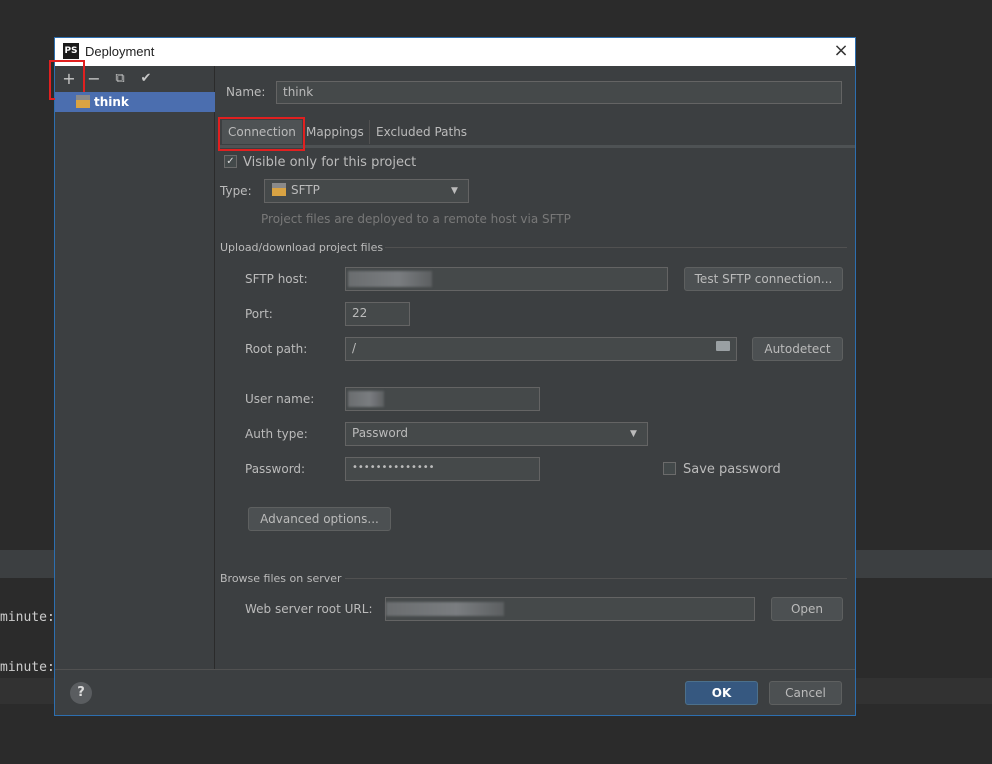 The width and height of the screenshot is (992, 764). What do you see at coordinates (366, 191) in the screenshot?
I see `type-dropdown: SFTP ▼` at bounding box center [366, 191].